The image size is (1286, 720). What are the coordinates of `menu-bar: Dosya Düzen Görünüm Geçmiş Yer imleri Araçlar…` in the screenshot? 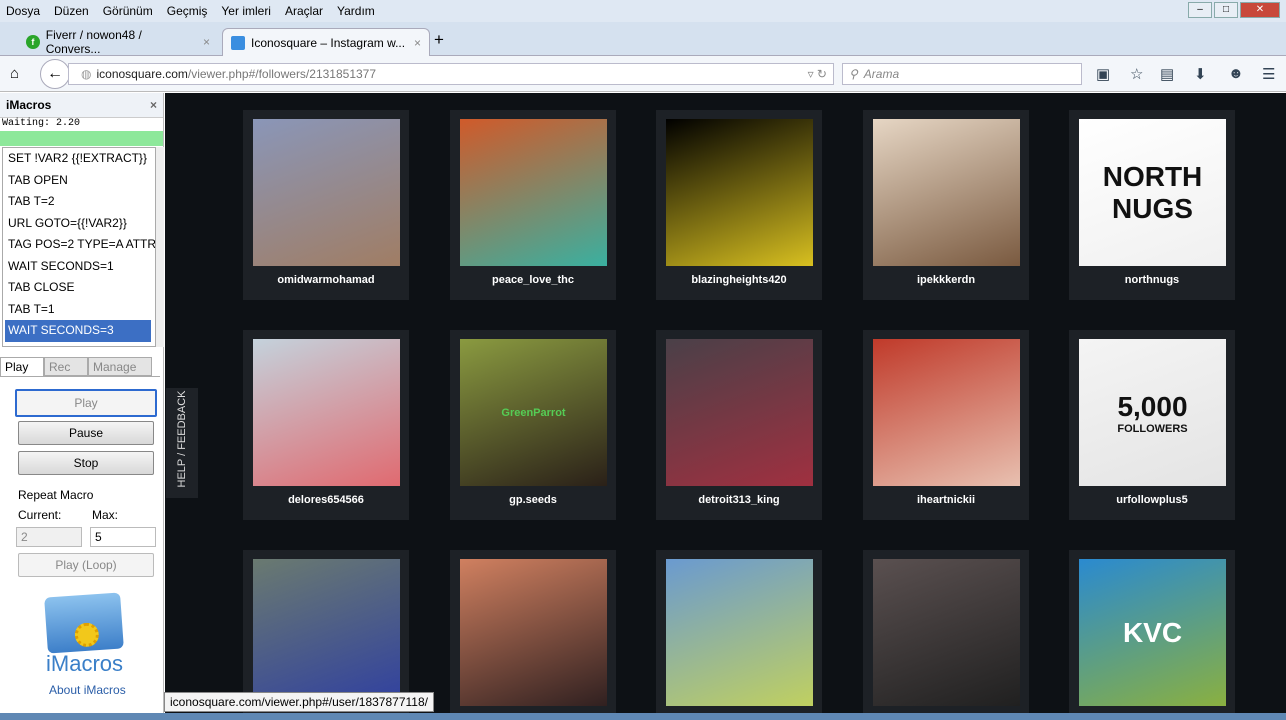 It's located at (643, 11).